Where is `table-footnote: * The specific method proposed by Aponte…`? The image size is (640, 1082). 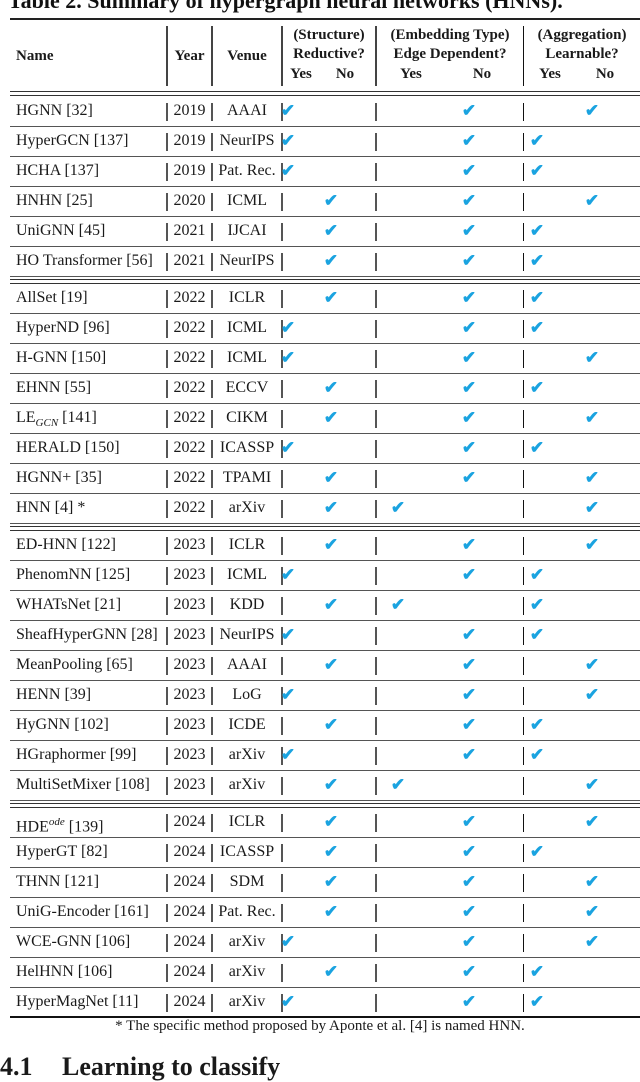
table-footnote: * The specific method proposed by Aponte… is located at coordinates (320, 1026).